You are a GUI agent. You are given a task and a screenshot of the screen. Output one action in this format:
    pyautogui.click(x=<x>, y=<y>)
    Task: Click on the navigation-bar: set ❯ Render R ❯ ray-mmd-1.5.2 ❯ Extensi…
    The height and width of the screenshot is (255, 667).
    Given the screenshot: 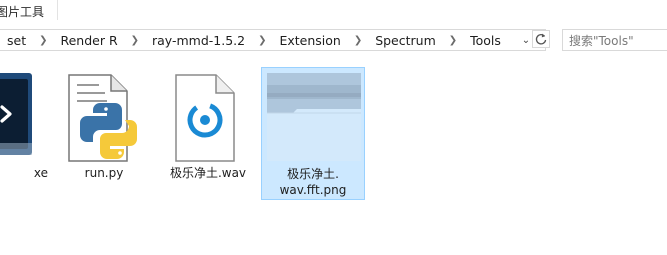 What is the action you would take?
    pyautogui.click(x=333, y=41)
    